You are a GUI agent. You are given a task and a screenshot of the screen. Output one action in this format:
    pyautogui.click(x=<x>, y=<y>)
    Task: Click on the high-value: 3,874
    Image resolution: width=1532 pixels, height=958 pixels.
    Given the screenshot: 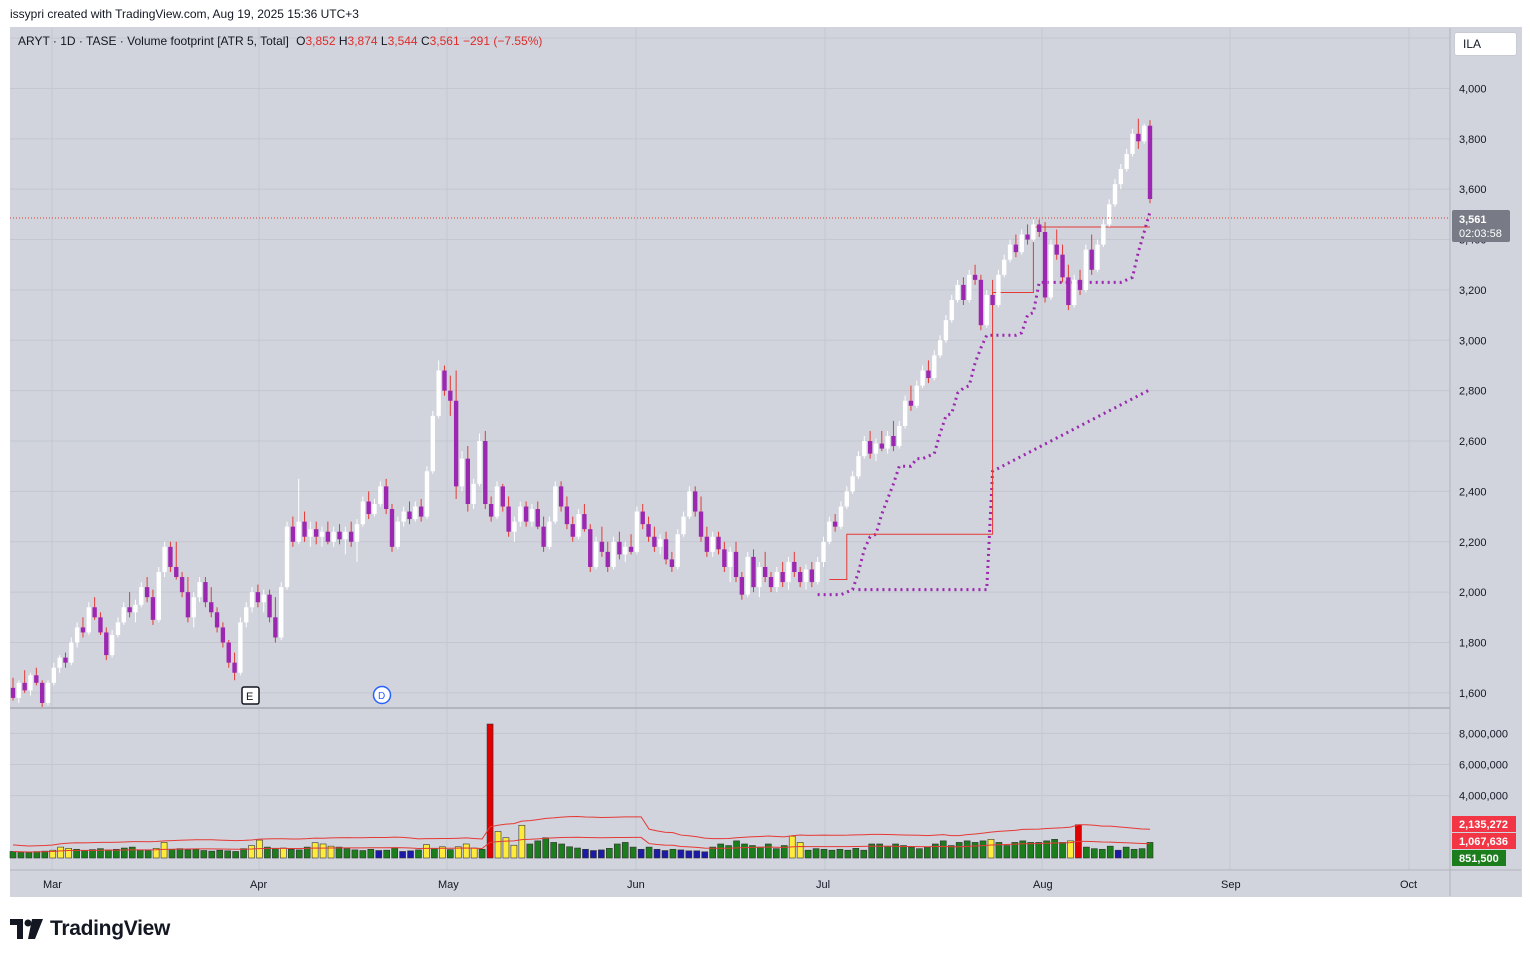 What is the action you would take?
    pyautogui.click(x=362, y=41)
    